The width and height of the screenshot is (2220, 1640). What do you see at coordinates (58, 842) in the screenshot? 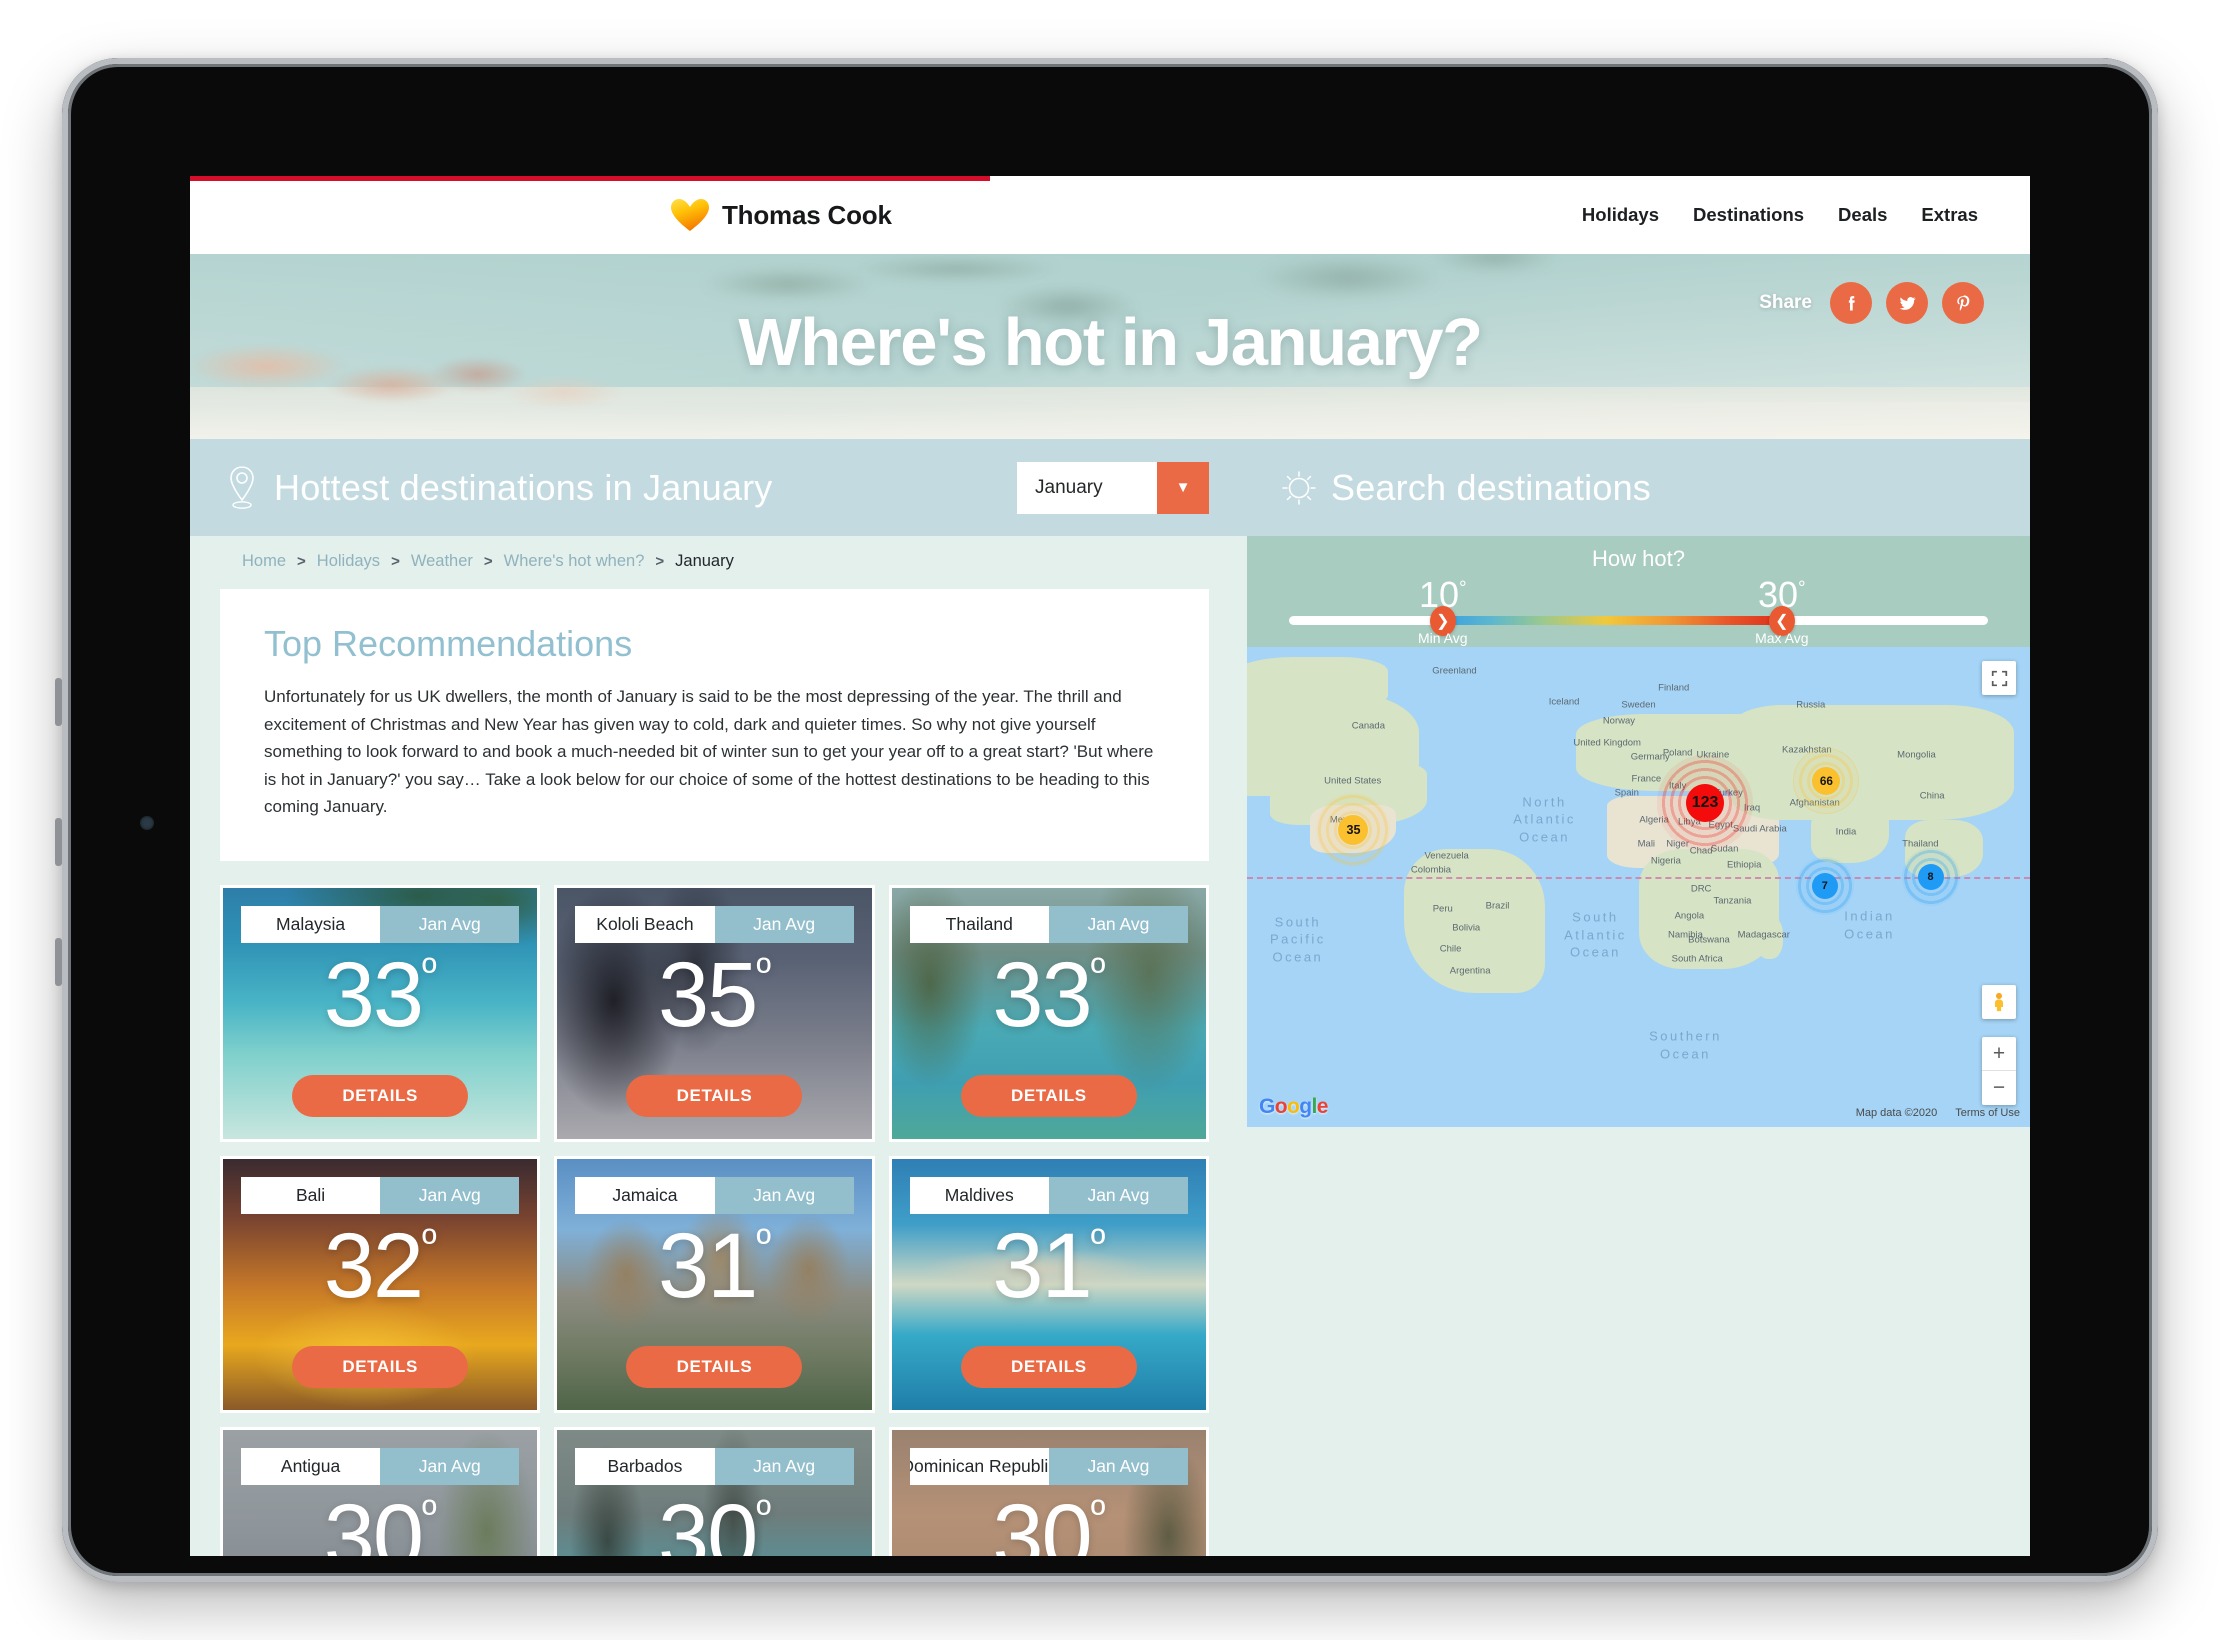
I see `device-volume-down-button` at bounding box center [58, 842].